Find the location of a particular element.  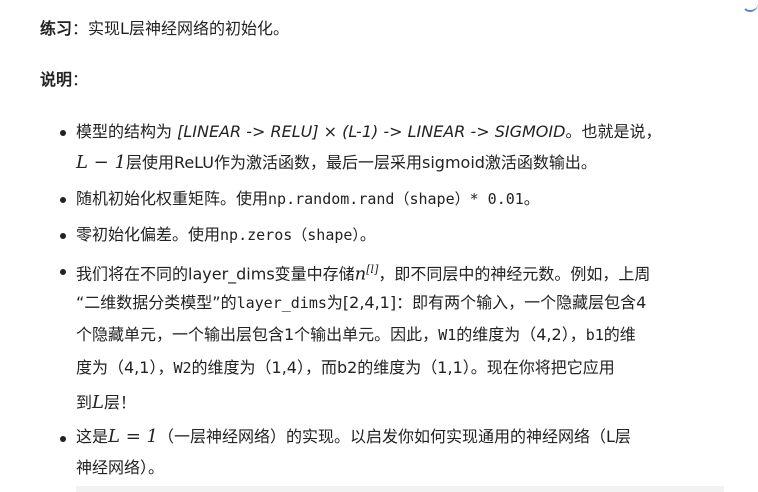

b4-l1-pre: 我们将在不同的layer_dims变量中存储 is located at coordinates (215, 274).